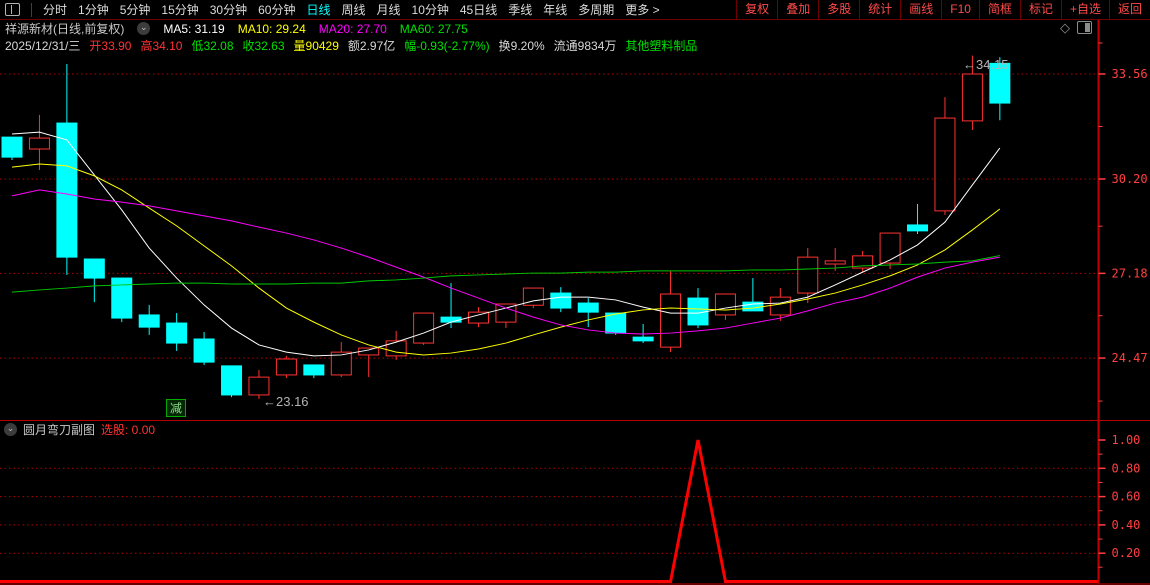 The width and height of the screenshot is (1150, 585). What do you see at coordinates (55, 9) in the screenshot?
I see `tab-fenshi: 分时` at bounding box center [55, 9].